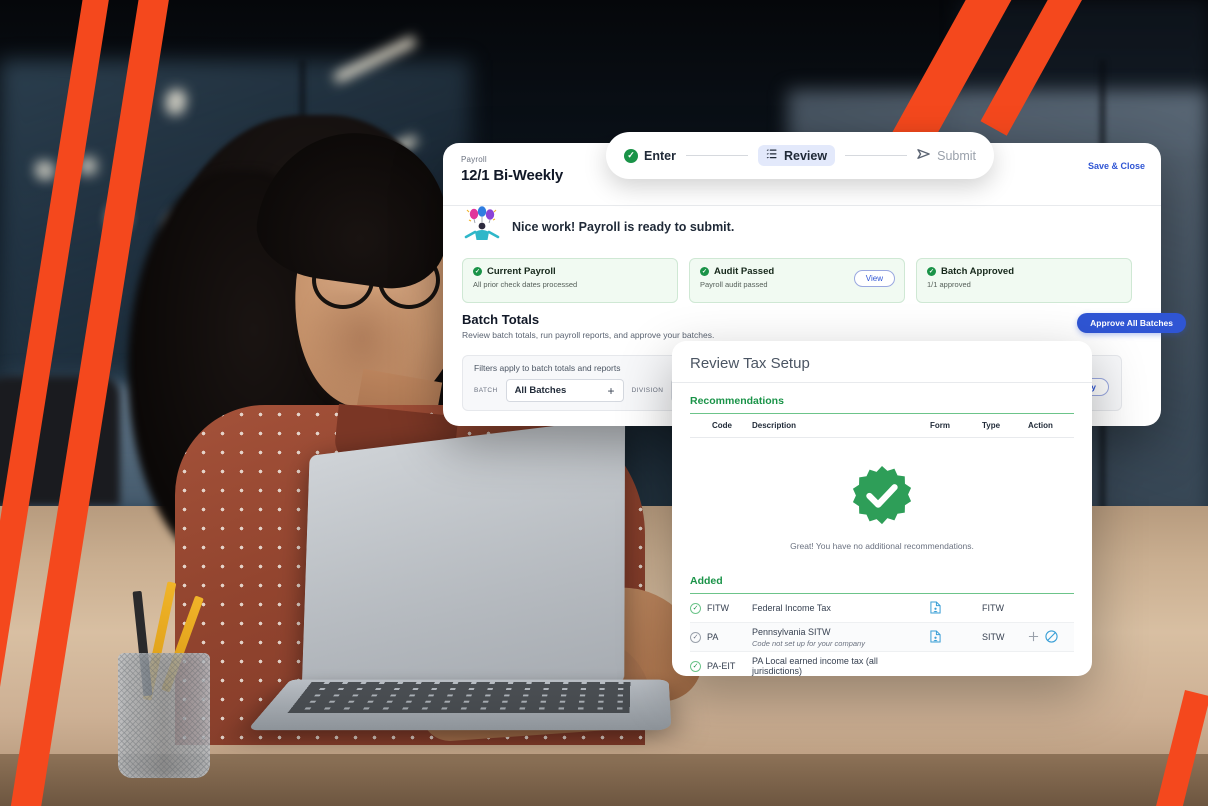 This screenshot has height=806, width=1208. Describe the element at coordinates (940, 425) in the screenshot. I see `column-header-form: Form` at that location.